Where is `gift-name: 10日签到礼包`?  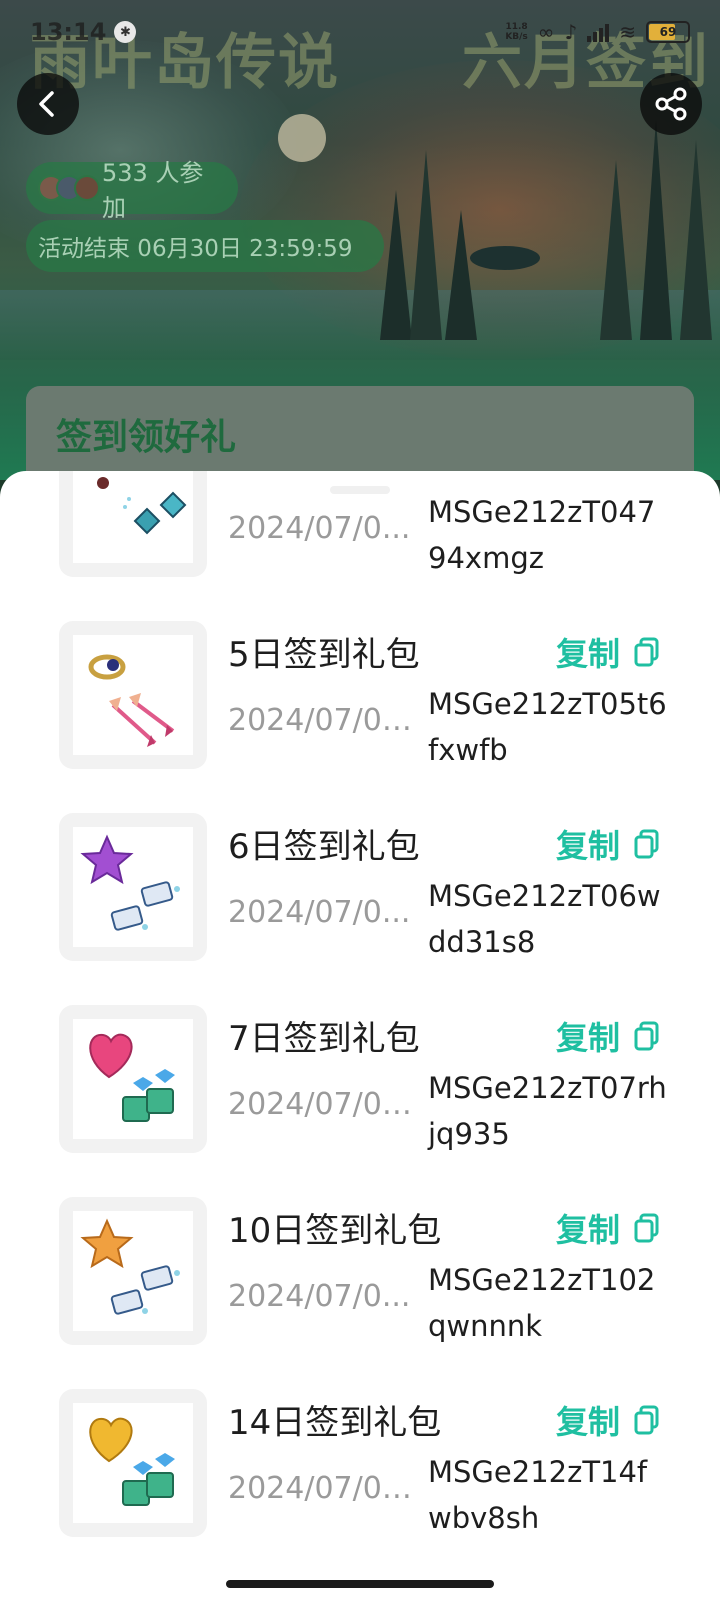
gift-name: 10日签到礼包 is located at coordinates (335, 1231).